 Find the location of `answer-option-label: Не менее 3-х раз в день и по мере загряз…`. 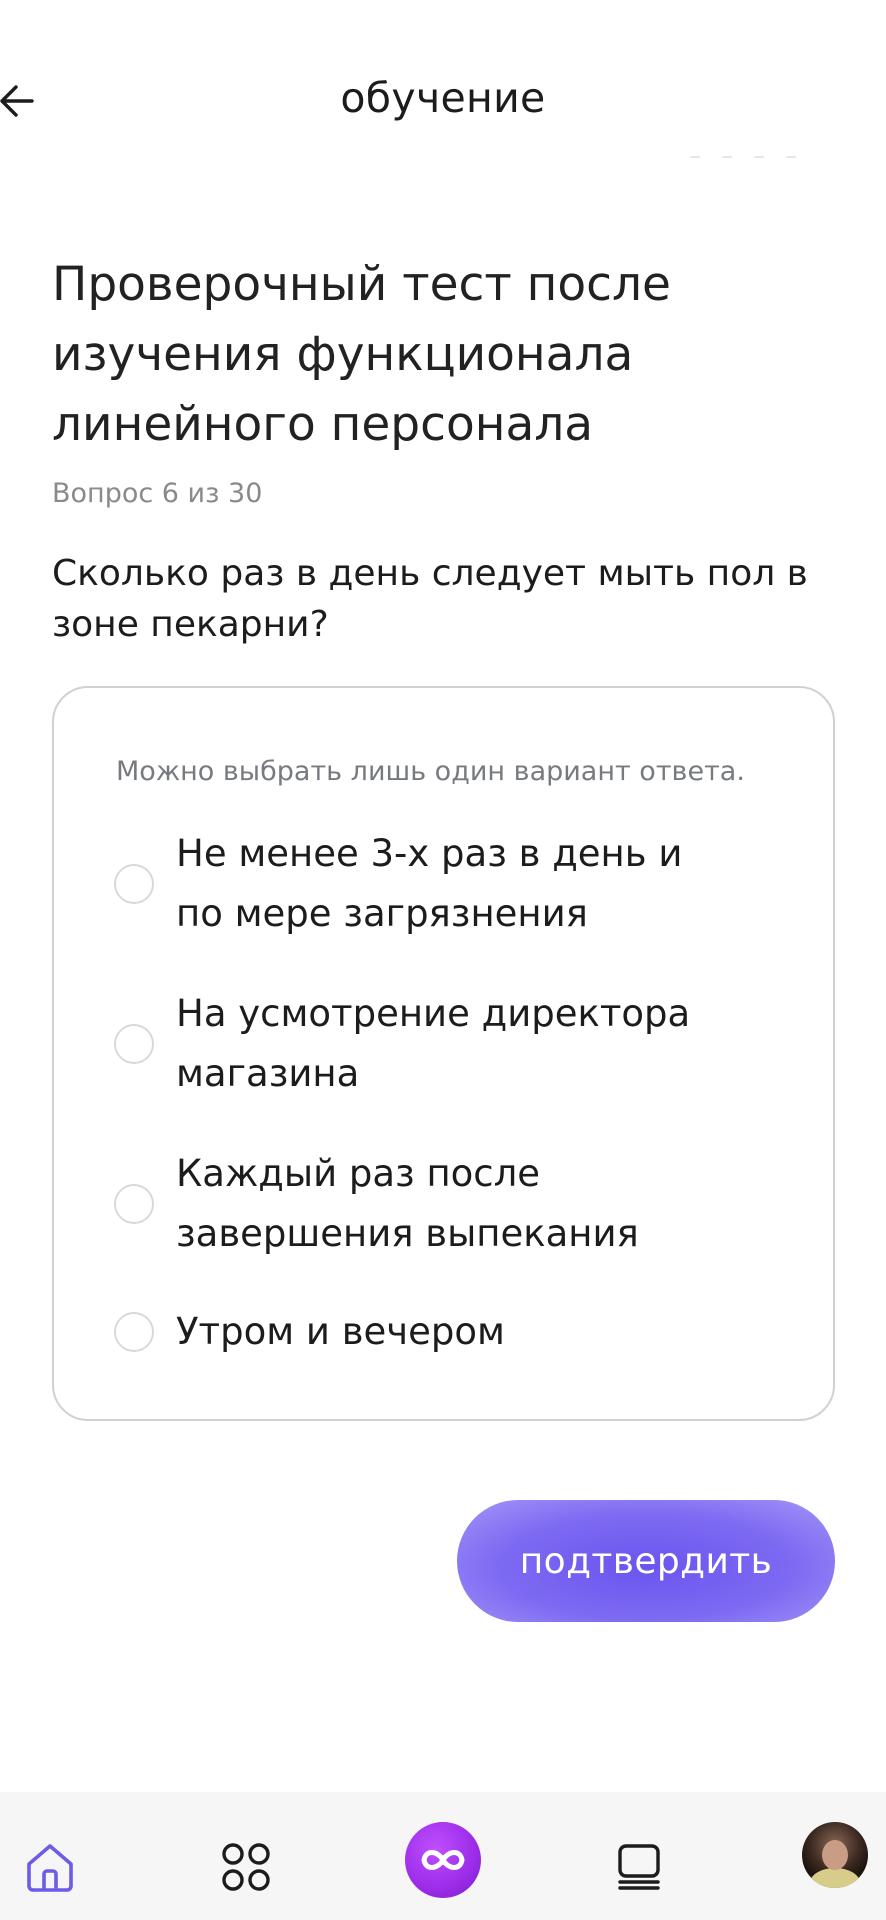

answer-option-label: Не менее 3-х раз в день и по мере загряз… is located at coordinates (429, 883).